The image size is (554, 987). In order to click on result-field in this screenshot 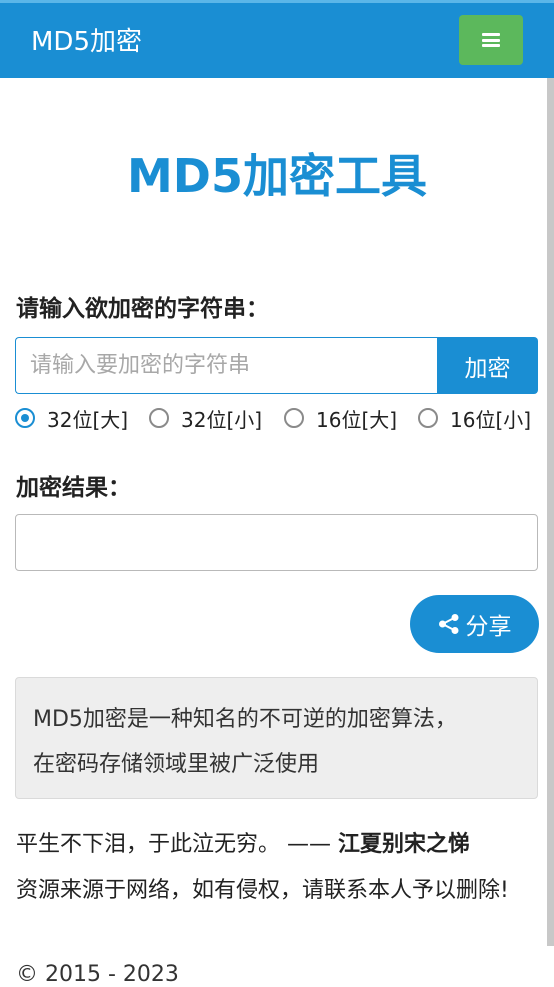, I will do `click(276, 542)`.